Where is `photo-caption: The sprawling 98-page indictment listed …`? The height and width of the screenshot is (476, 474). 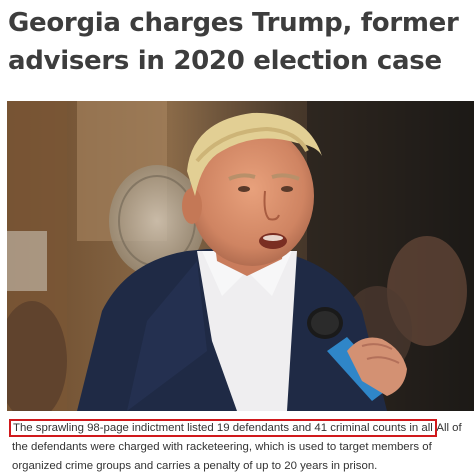
photo-caption: The sprawling 98-page indictment listed … is located at coordinates (239, 447).